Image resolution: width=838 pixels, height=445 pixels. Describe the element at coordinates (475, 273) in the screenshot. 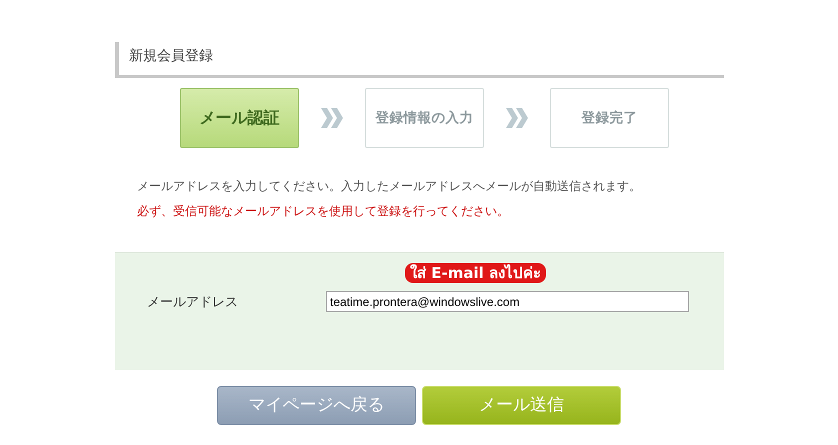

I see `annotation-label: ใส่ E-mail ลงไปค่ะ` at that location.